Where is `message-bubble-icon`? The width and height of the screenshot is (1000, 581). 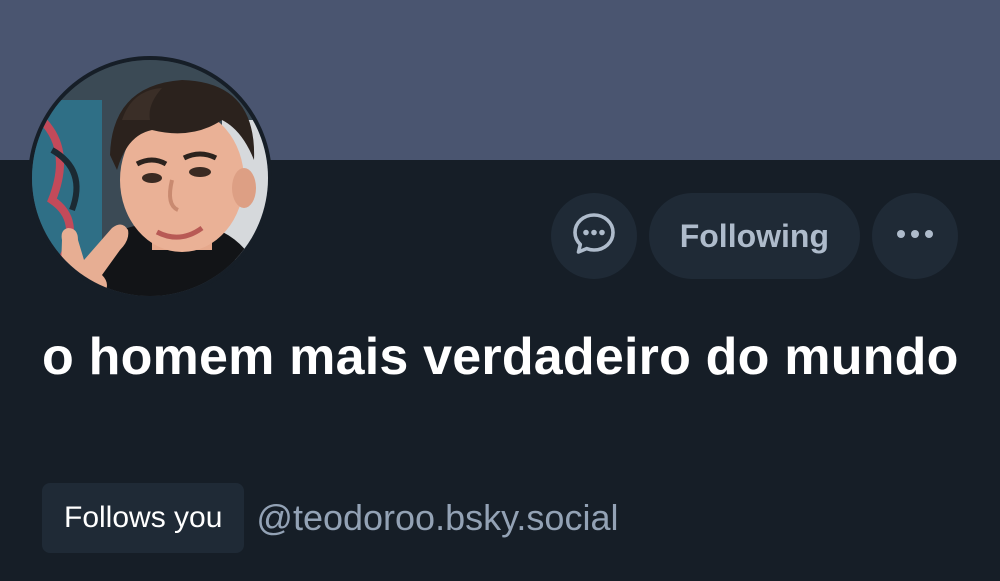
message-bubble-icon is located at coordinates (594, 236).